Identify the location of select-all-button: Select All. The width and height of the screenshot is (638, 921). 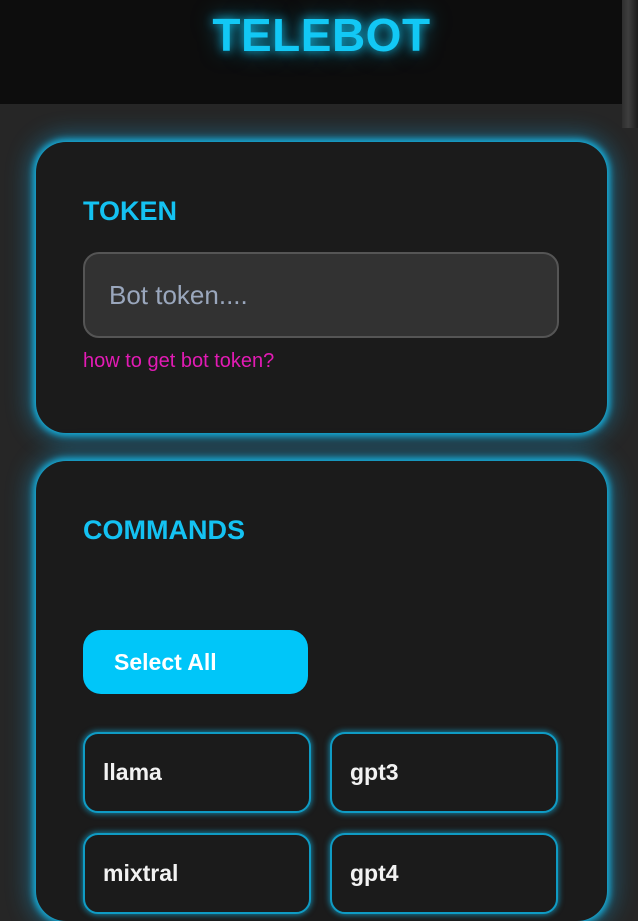
(195, 662).